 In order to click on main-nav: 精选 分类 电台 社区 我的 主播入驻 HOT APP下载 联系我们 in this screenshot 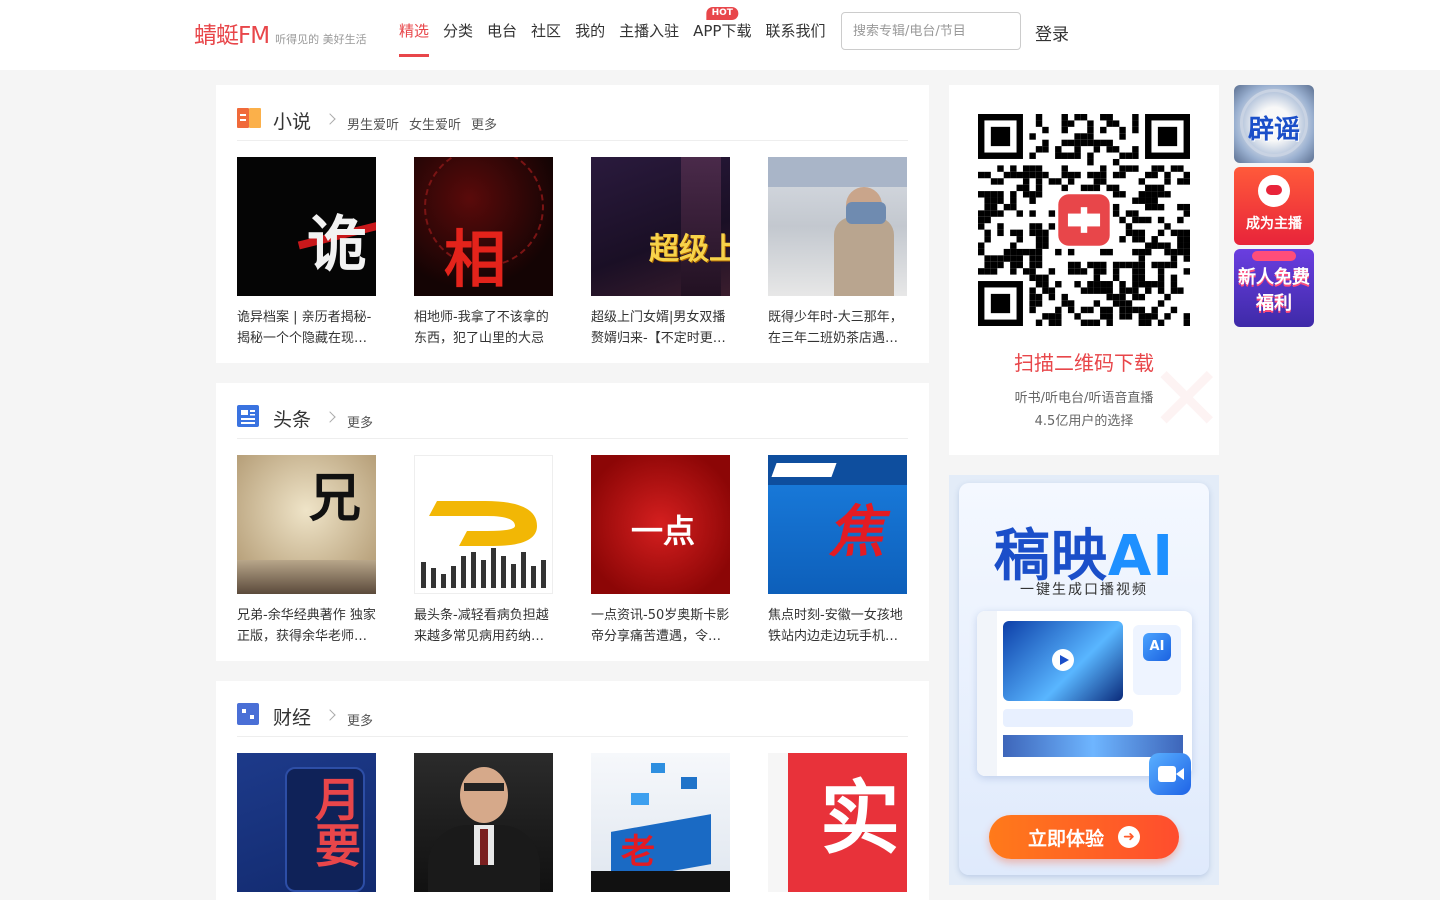, I will do `click(612, 35)`.